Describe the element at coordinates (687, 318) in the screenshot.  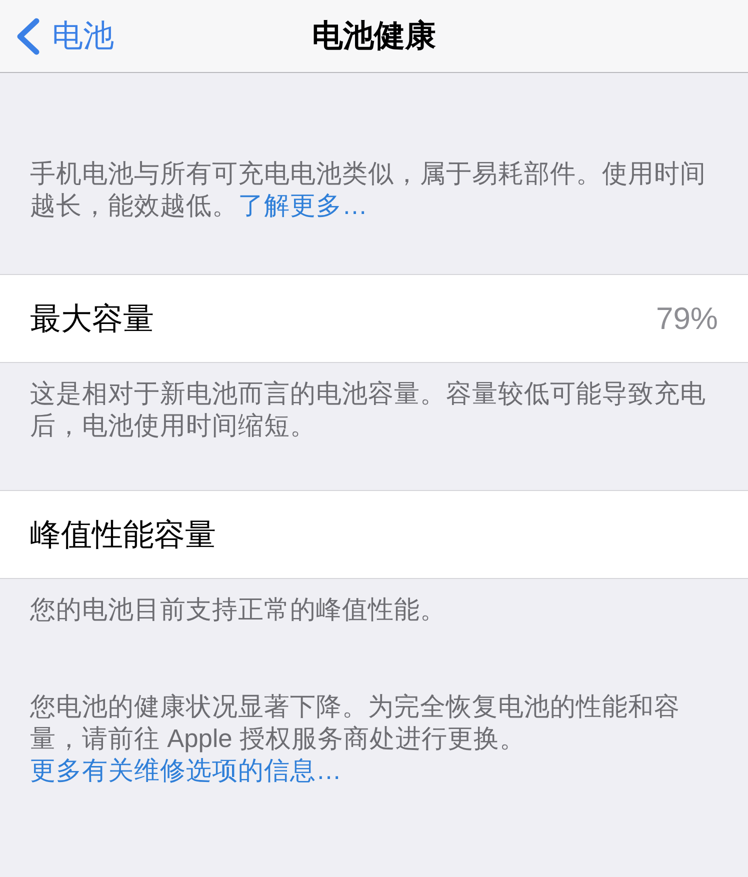
I see `row-value: 79%` at that location.